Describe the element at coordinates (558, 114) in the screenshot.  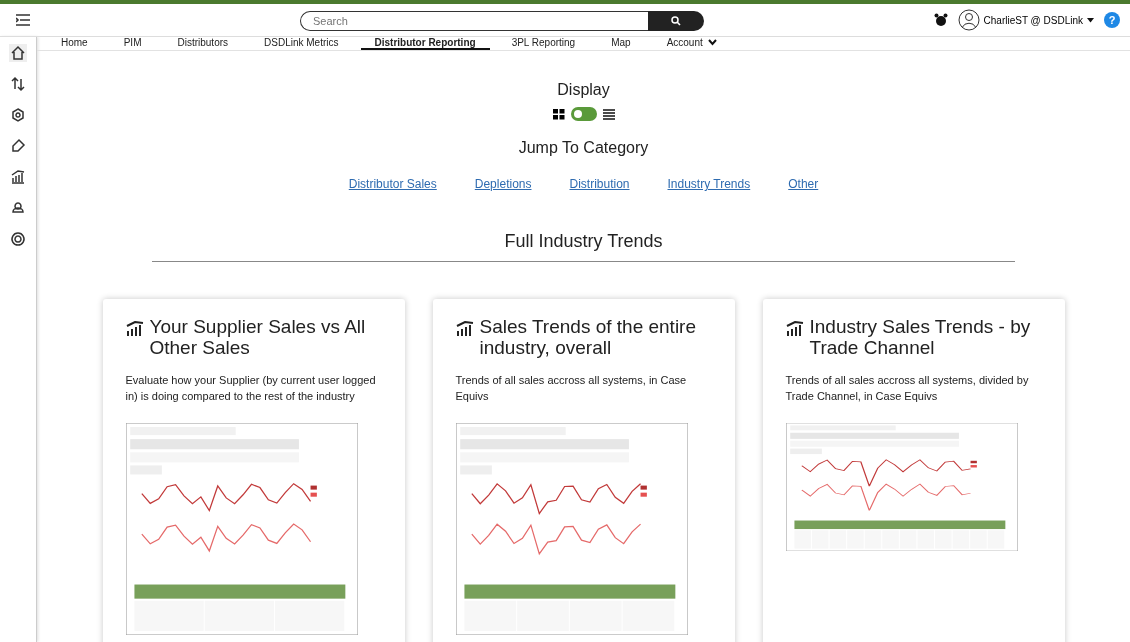
I see `grid-view-icon` at that location.